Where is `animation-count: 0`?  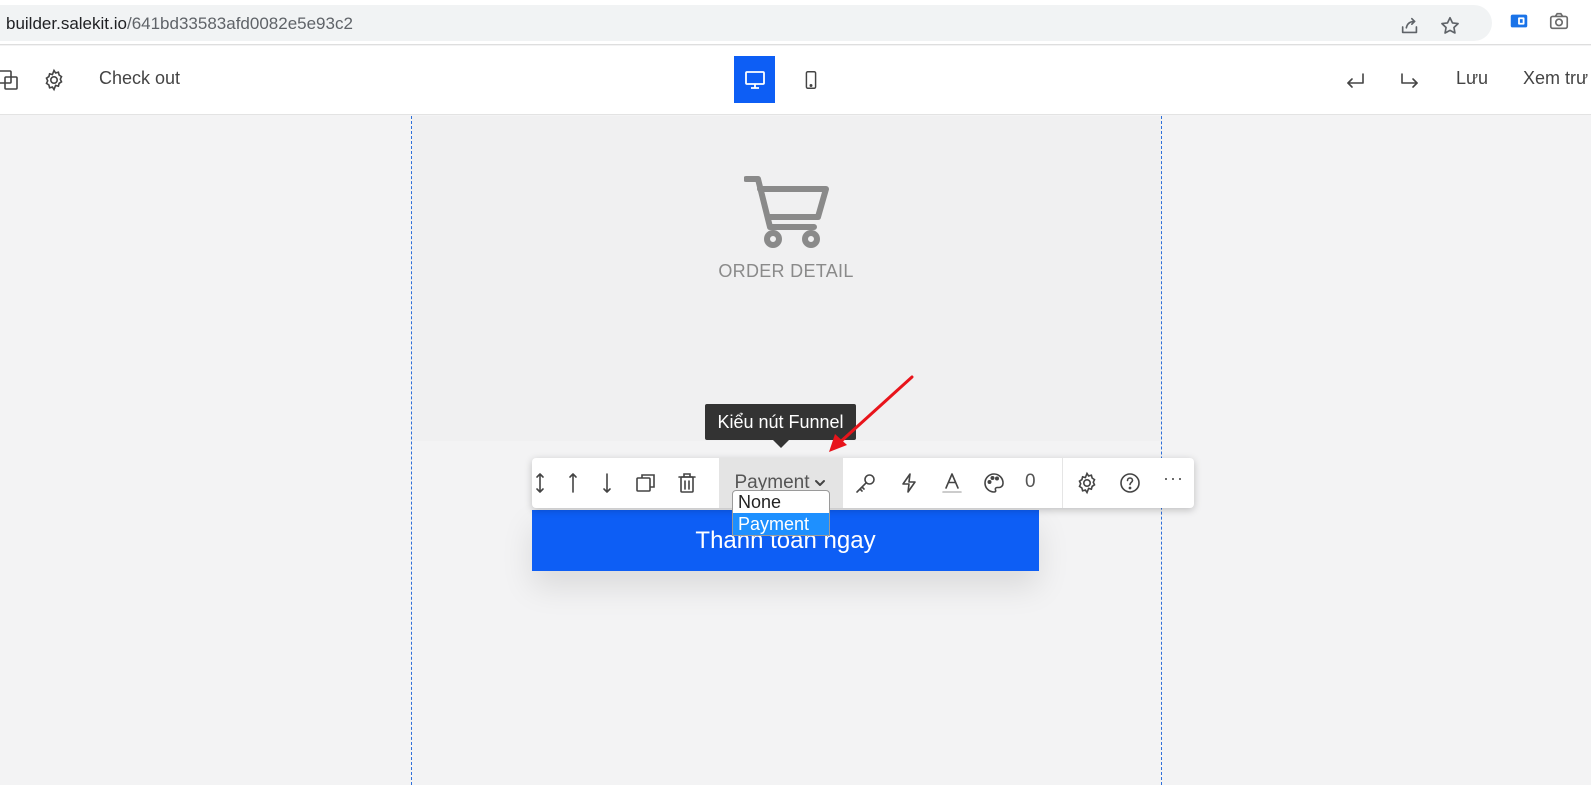 animation-count: 0 is located at coordinates (1030, 481).